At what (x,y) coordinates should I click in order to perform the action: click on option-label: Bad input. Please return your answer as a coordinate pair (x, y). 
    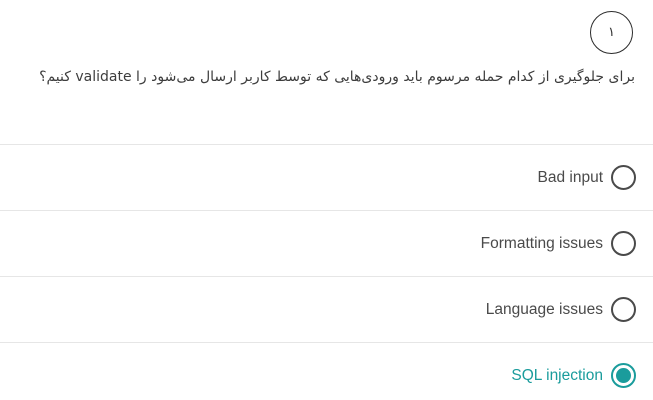
    Looking at the image, I should click on (570, 177).